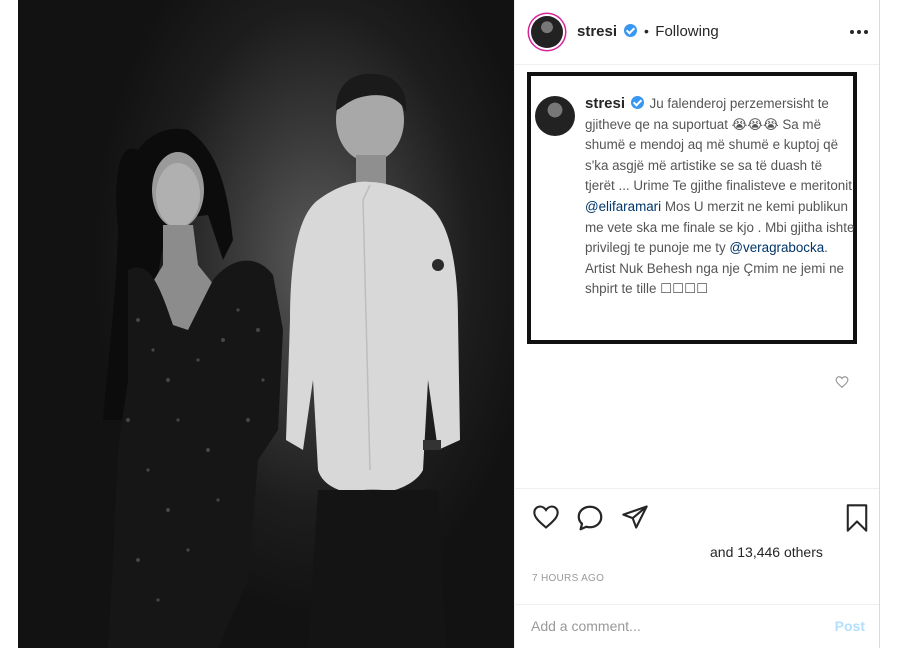 Image resolution: width=900 pixels, height=649 pixels. What do you see at coordinates (686, 31) in the screenshot?
I see `follow-status: Following` at bounding box center [686, 31].